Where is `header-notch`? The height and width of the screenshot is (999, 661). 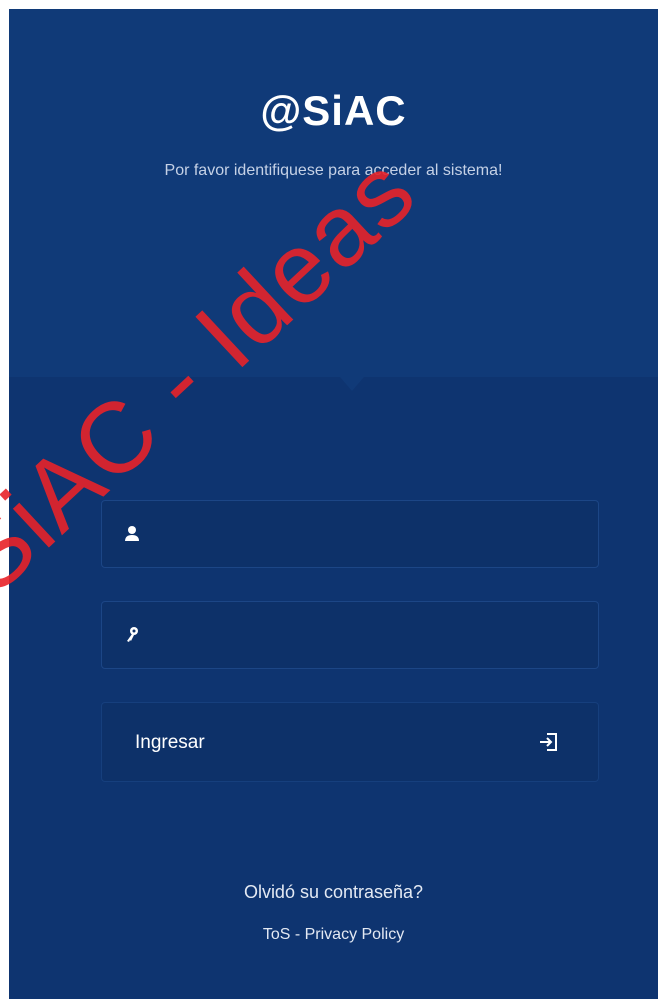
header-notch is located at coordinates (352, 384).